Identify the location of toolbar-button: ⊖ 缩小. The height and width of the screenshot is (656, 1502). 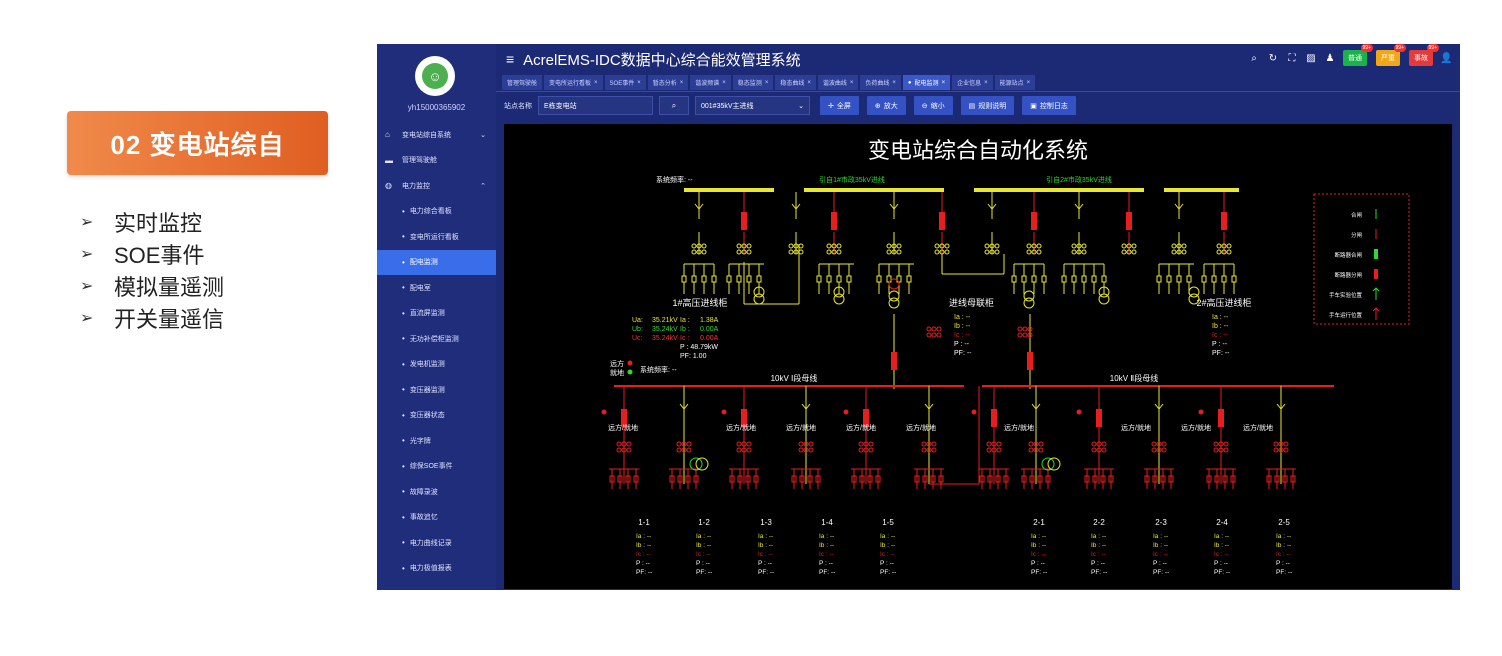
(933, 105).